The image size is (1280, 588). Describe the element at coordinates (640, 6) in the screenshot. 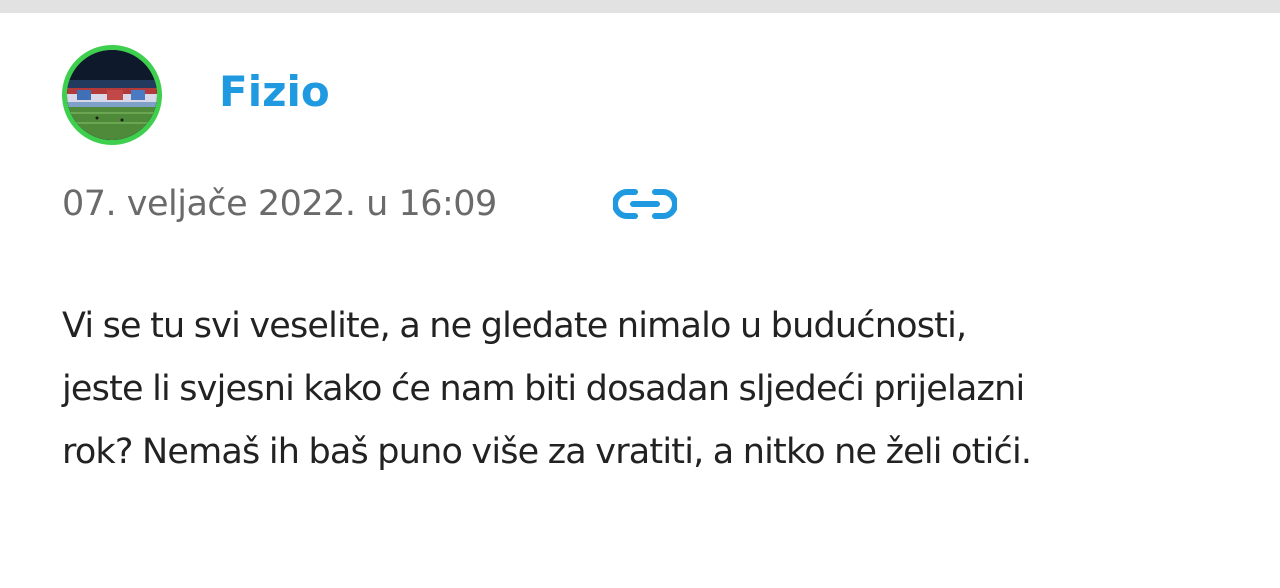

I see `top-divider-bar` at that location.